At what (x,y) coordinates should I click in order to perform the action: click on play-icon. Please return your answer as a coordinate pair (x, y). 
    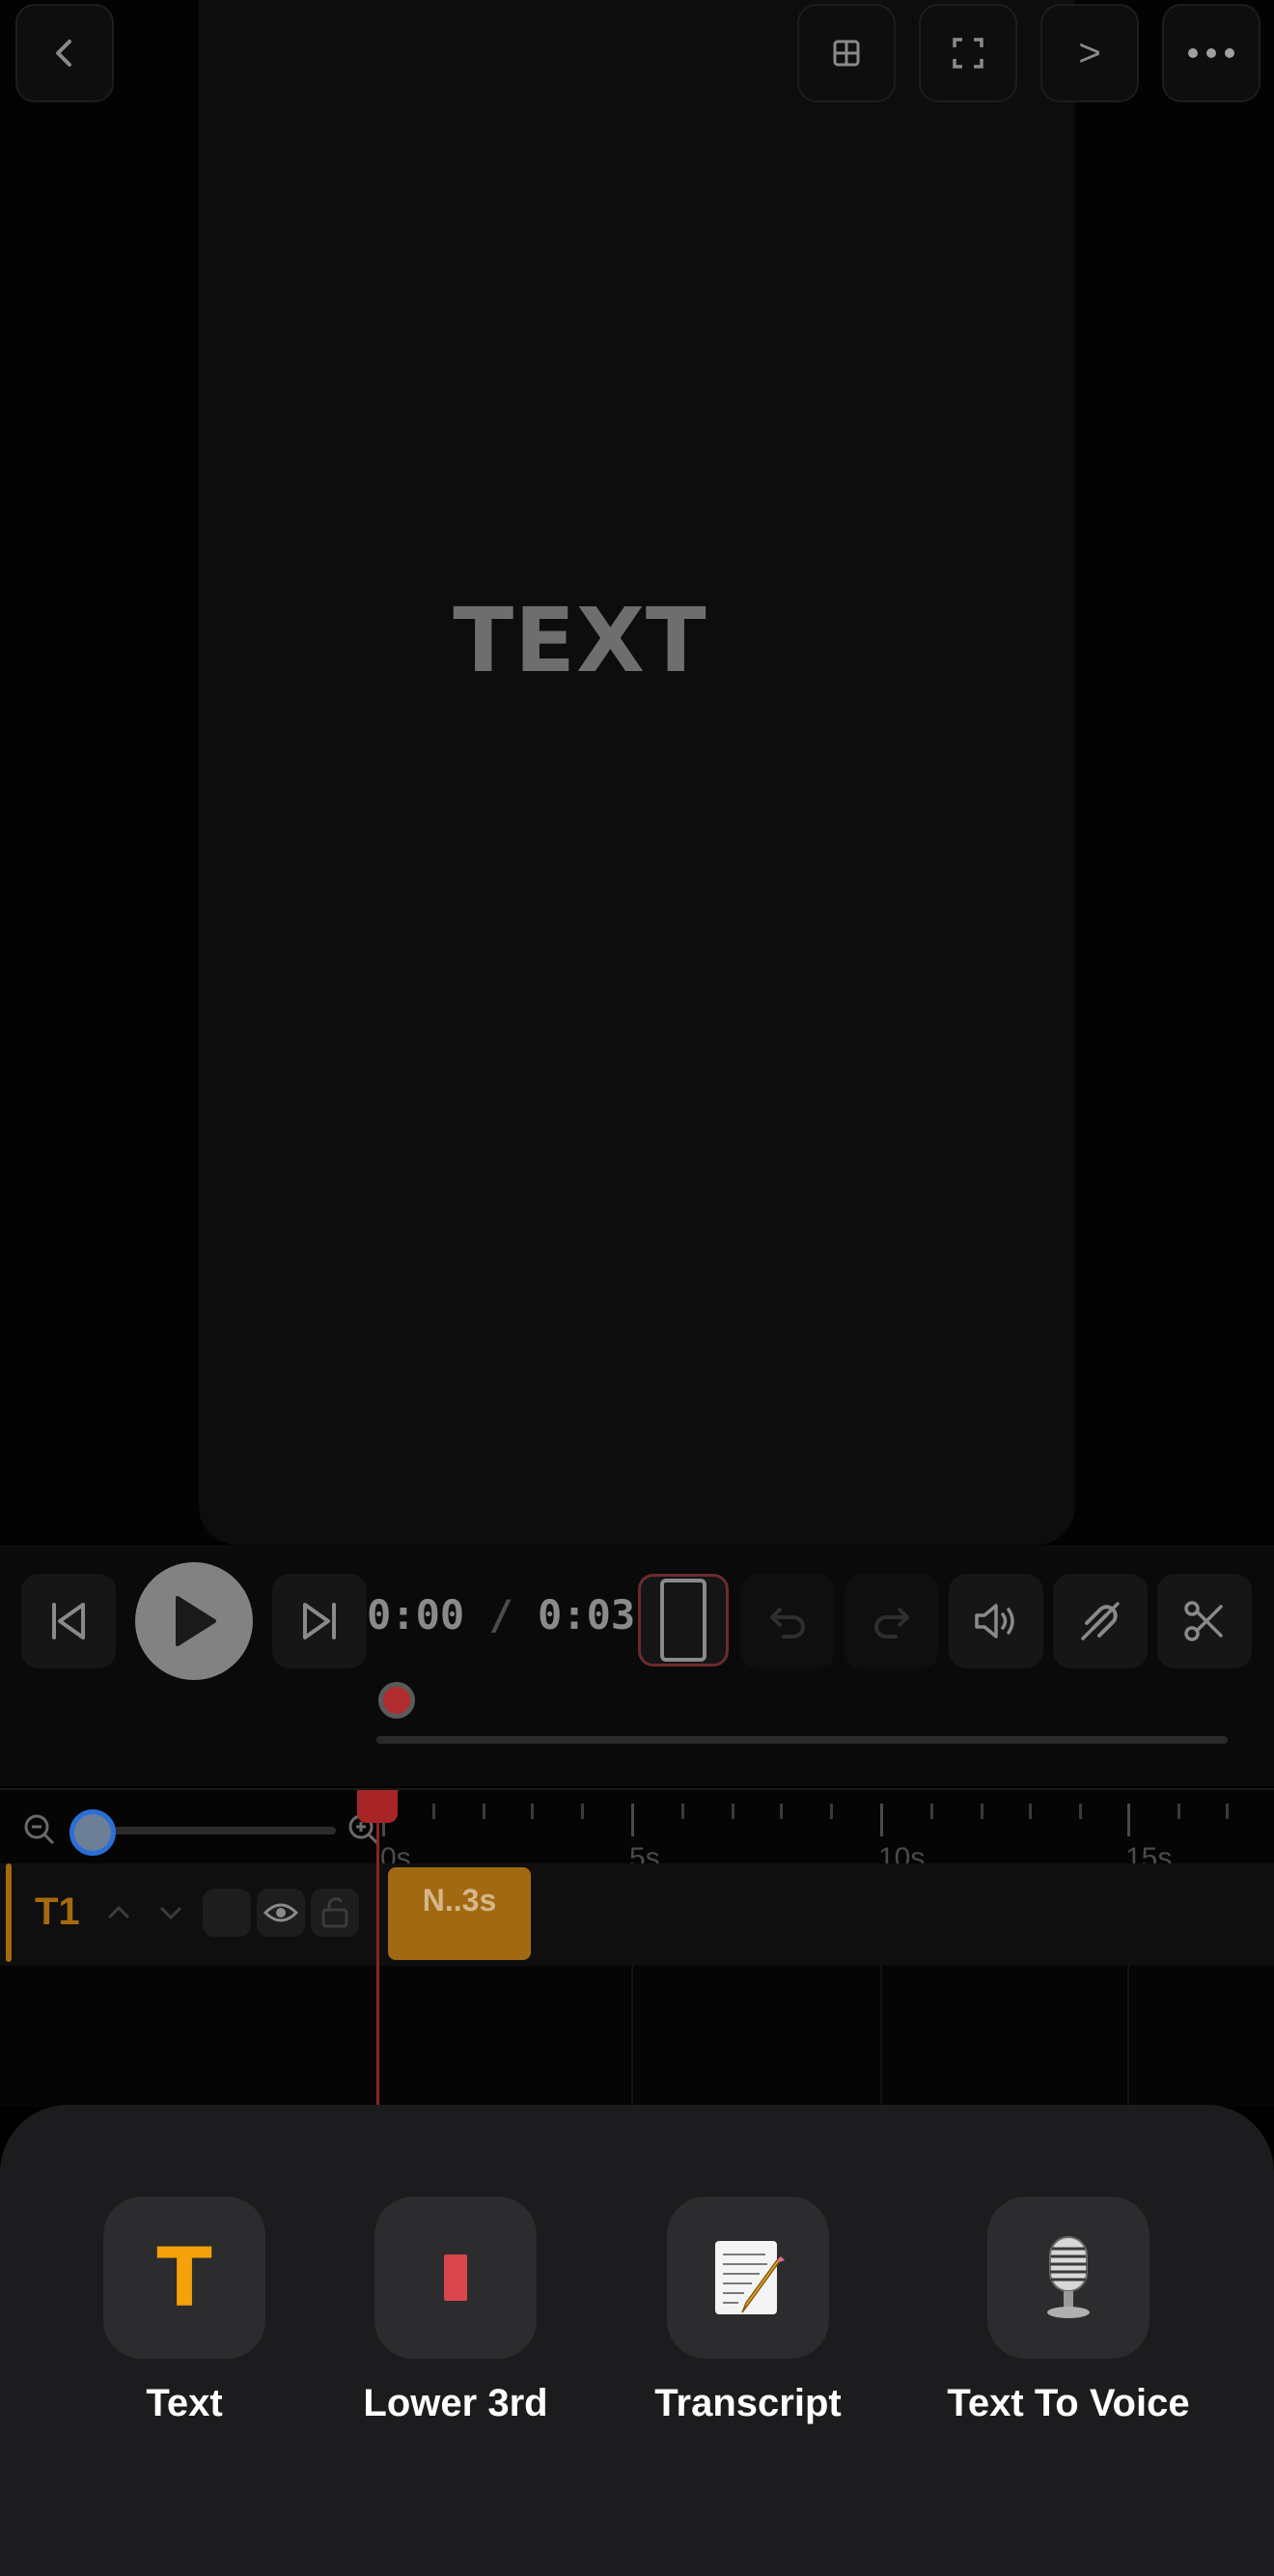
    Looking at the image, I should click on (196, 1621).